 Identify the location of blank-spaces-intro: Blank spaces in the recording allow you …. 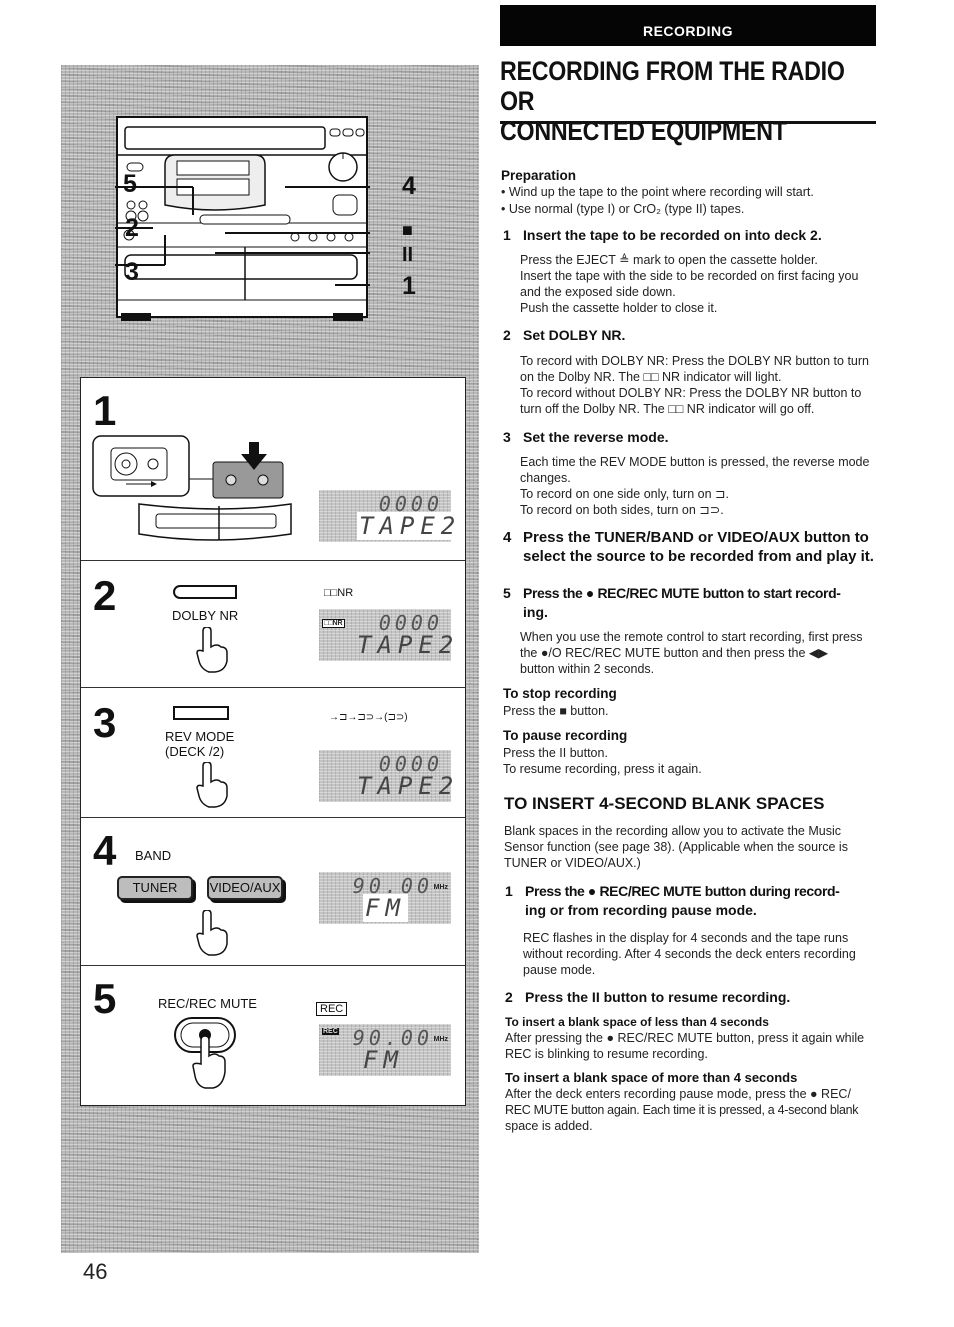
(694, 847).